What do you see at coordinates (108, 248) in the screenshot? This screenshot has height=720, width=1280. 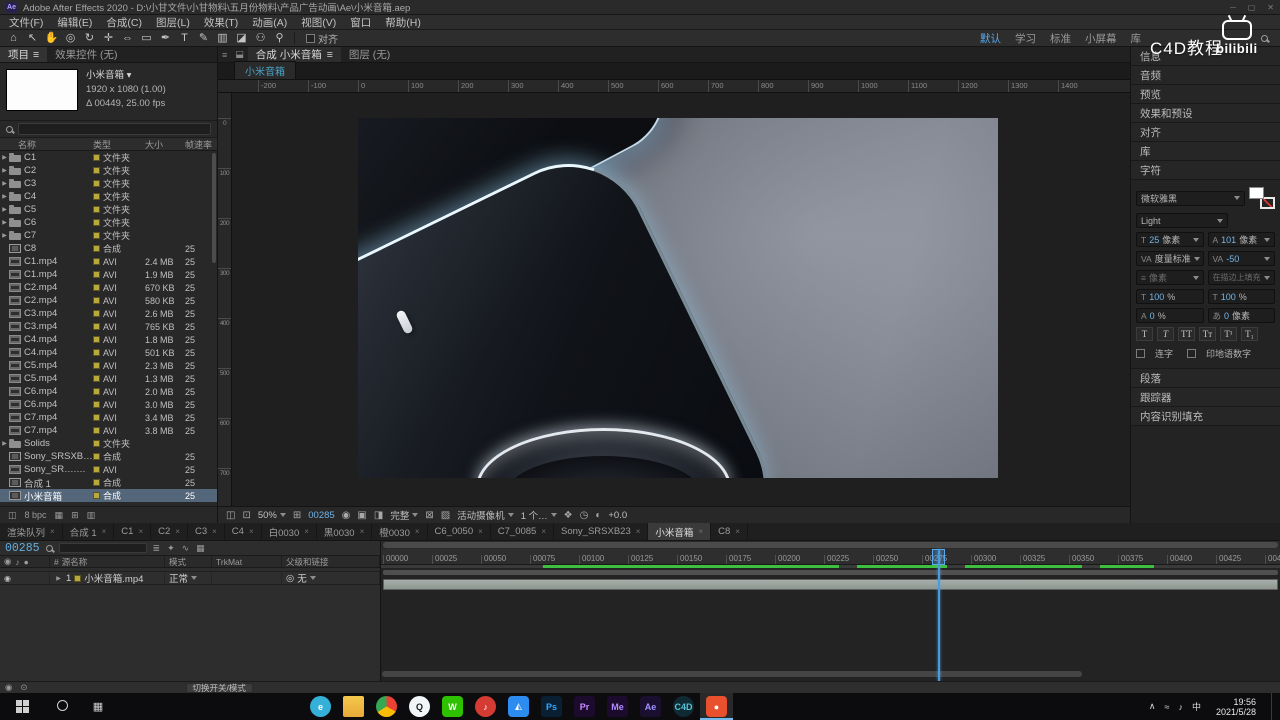 I see `project-item-row: C8 合成 25` at bounding box center [108, 248].